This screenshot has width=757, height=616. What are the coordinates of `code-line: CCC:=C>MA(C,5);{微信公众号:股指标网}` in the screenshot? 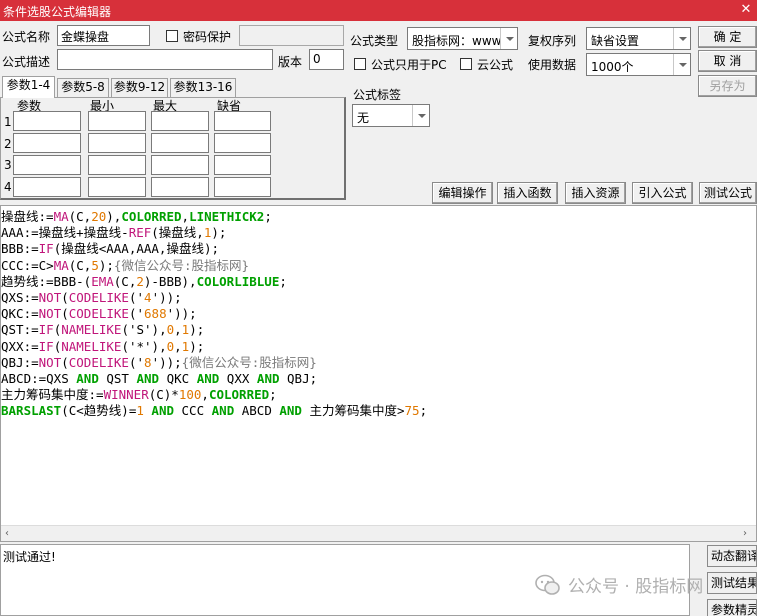 It's located at (214, 266).